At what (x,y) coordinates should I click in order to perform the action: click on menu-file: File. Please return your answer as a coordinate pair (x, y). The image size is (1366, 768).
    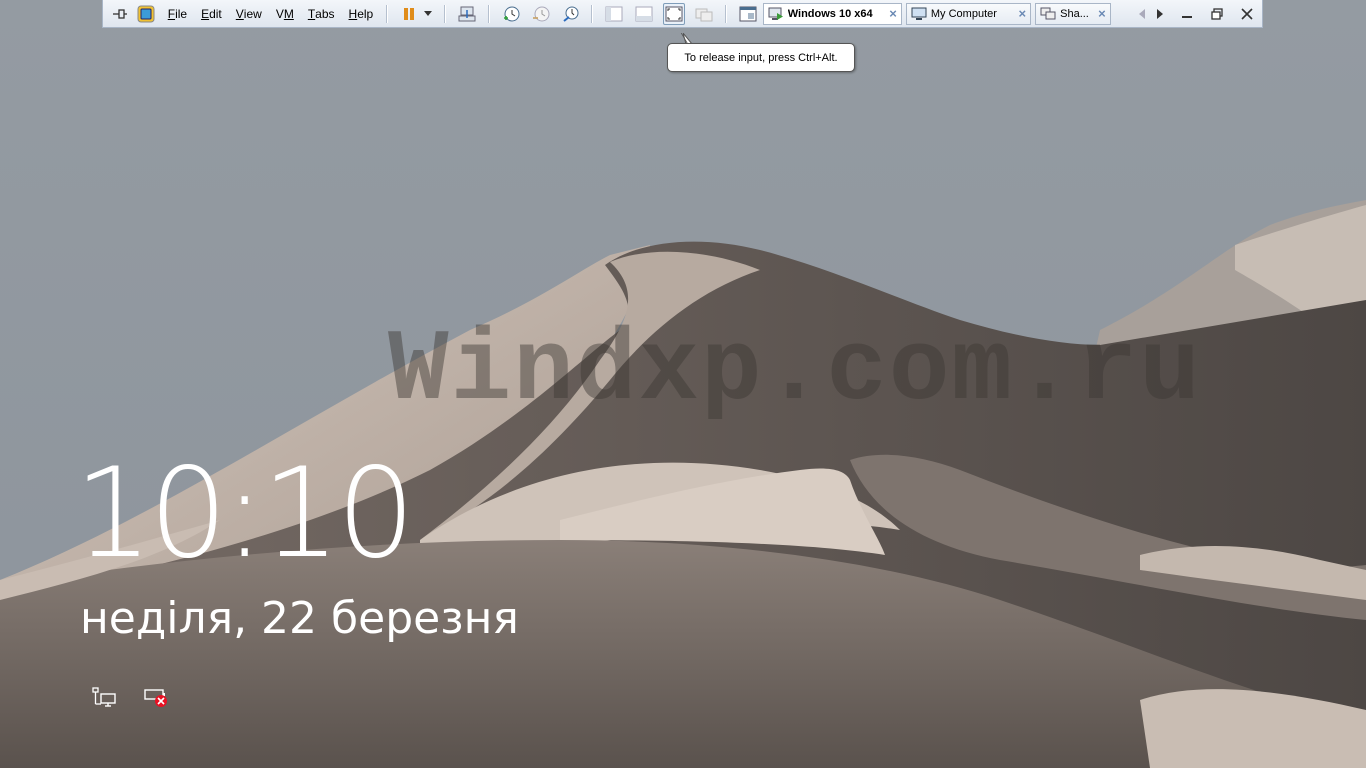
    Looking at the image, I should click on (177, 14).